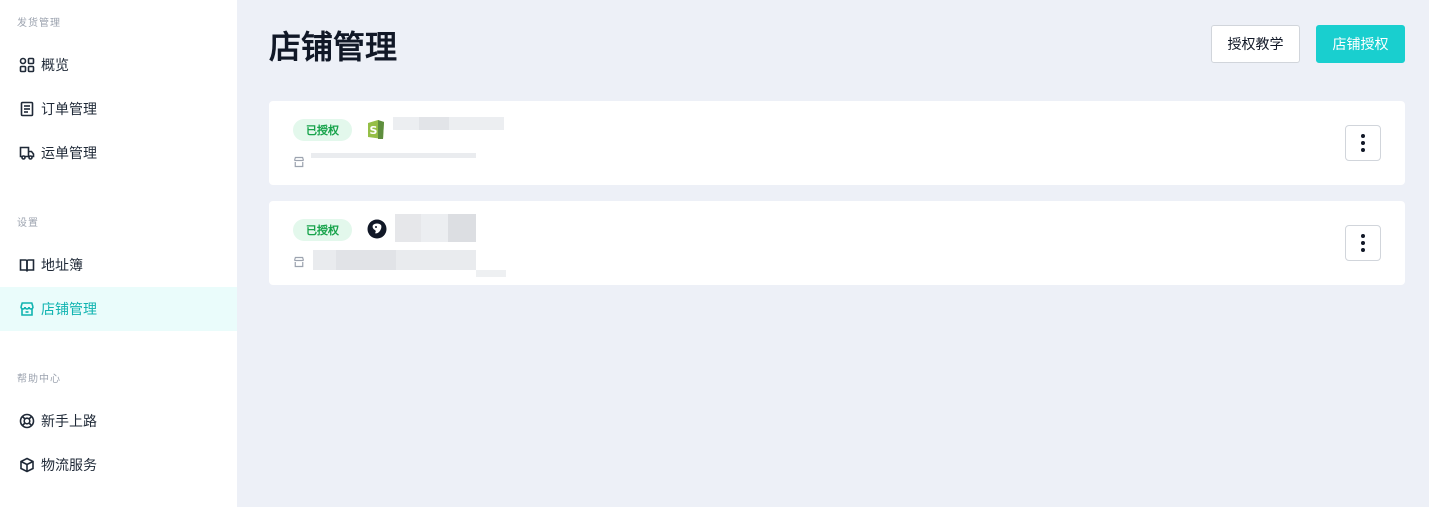  I want to click on sidebar-item-label: 运单管理, so click(69, 154).